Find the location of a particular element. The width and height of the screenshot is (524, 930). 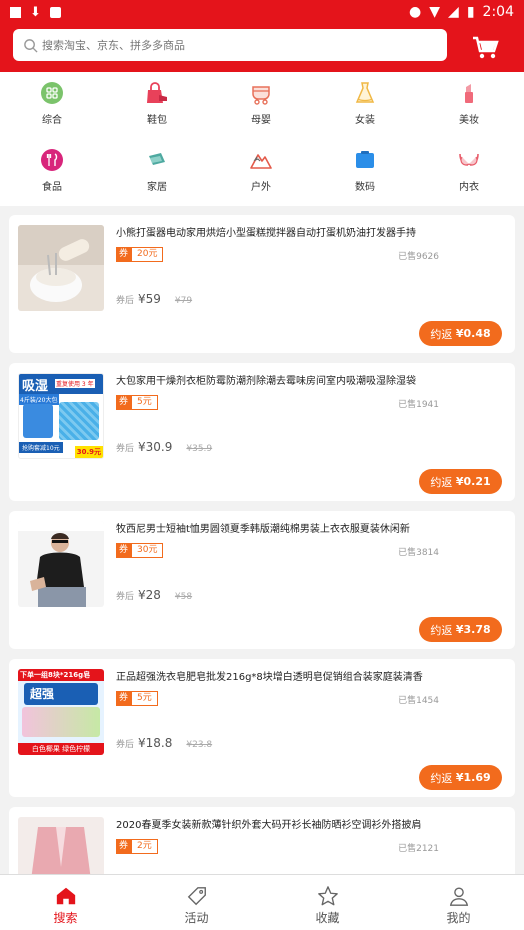

category-item-baby: 母婴 is located at coordinates (261, 103).